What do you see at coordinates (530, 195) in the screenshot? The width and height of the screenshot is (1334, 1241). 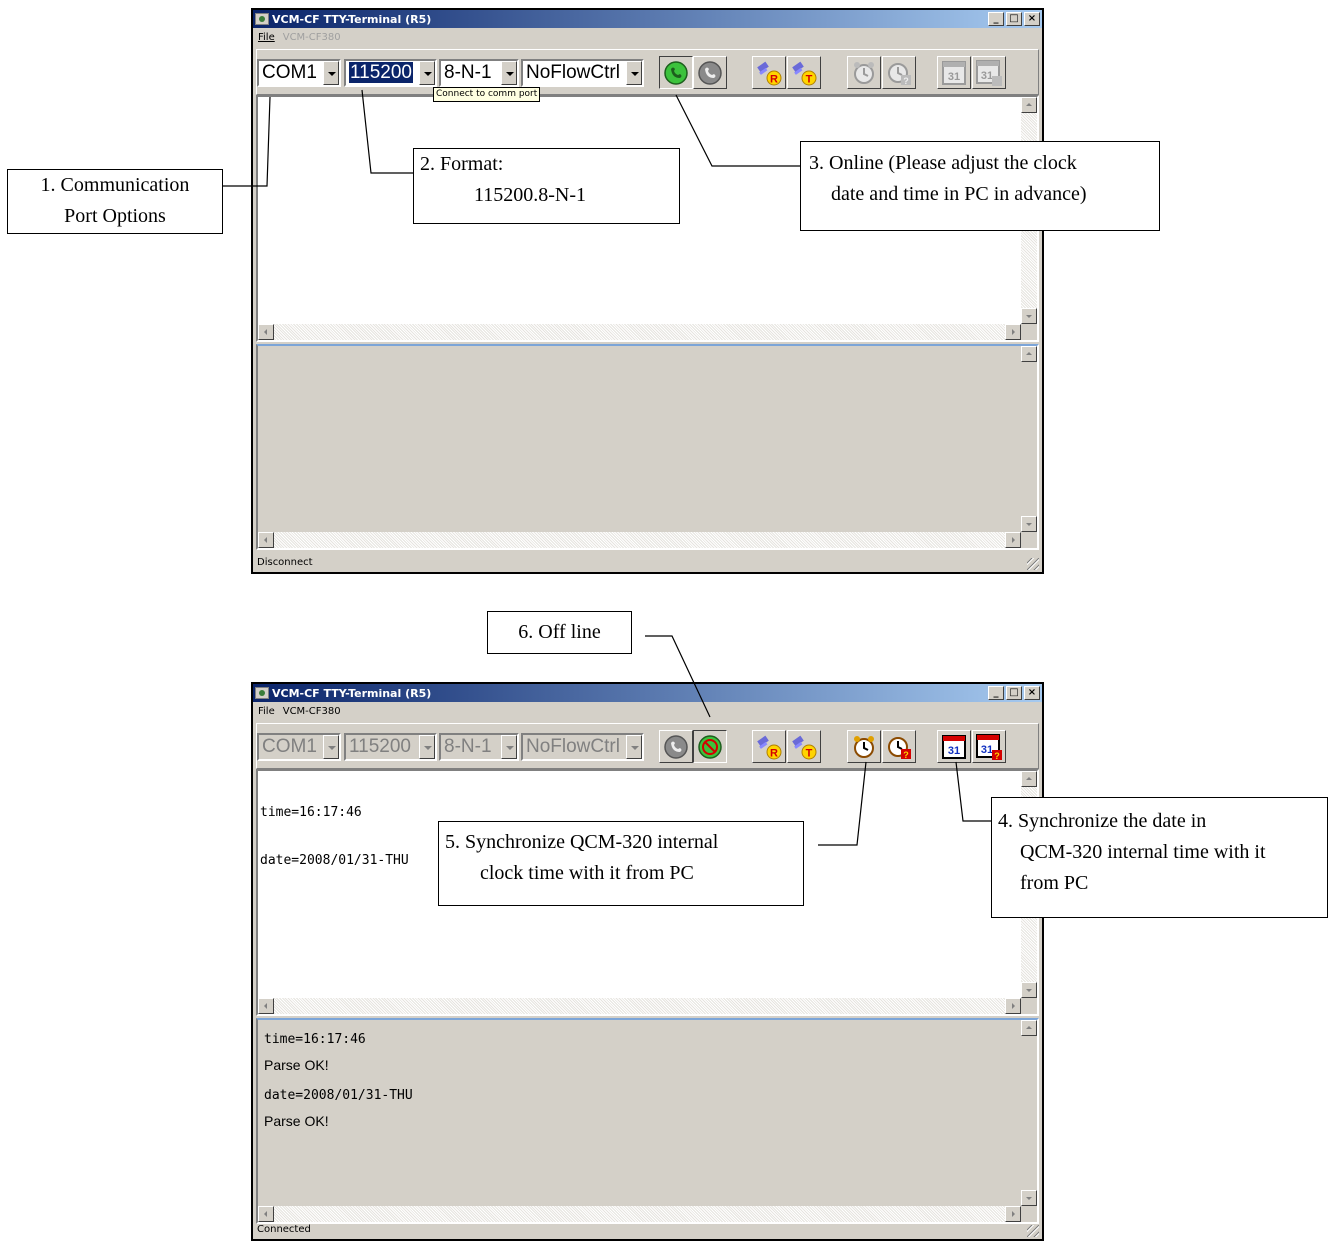 I see `callout-text: 115200.8-N-1` at bounding box center [530, 195].